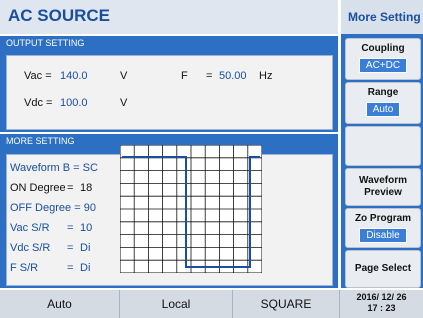 The width and height of the screenshot is (423, 318). What do you see at coordinates (38, 76) in the screenshot?
I see `vac-label: Vac =` at bounding box center [38, 76].